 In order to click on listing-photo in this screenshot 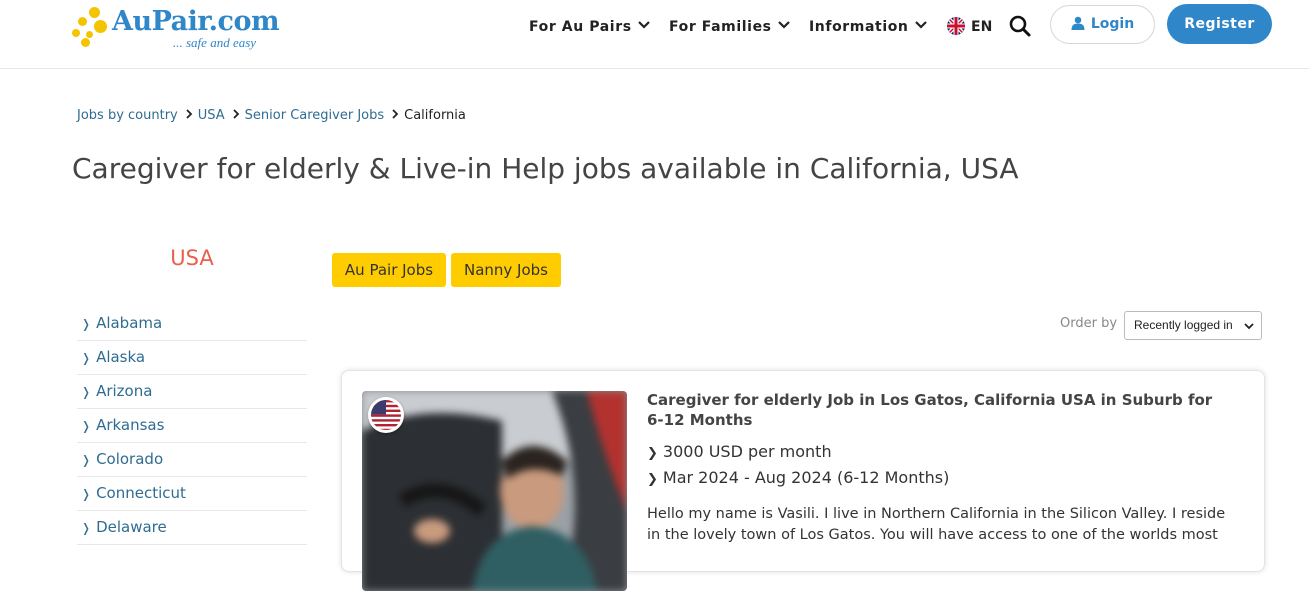, I will do `click(494, 491)`.